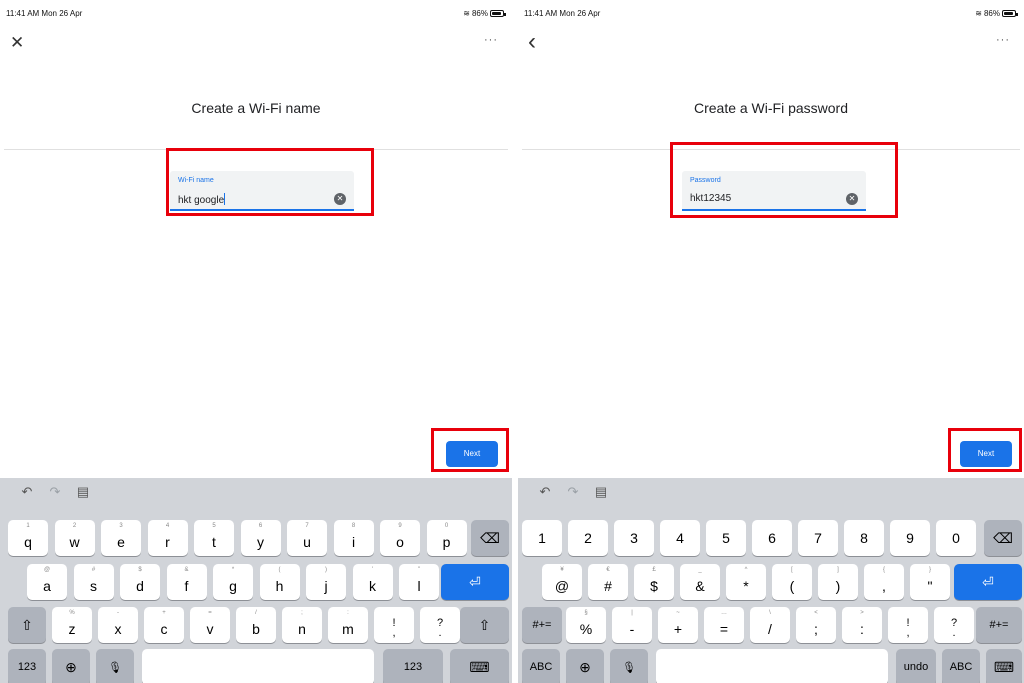 This screenshot has width=1024, height=683. Describe the element at coordinates (27, 666) in the screenshot. I see `numbers-key: 123` at that location.